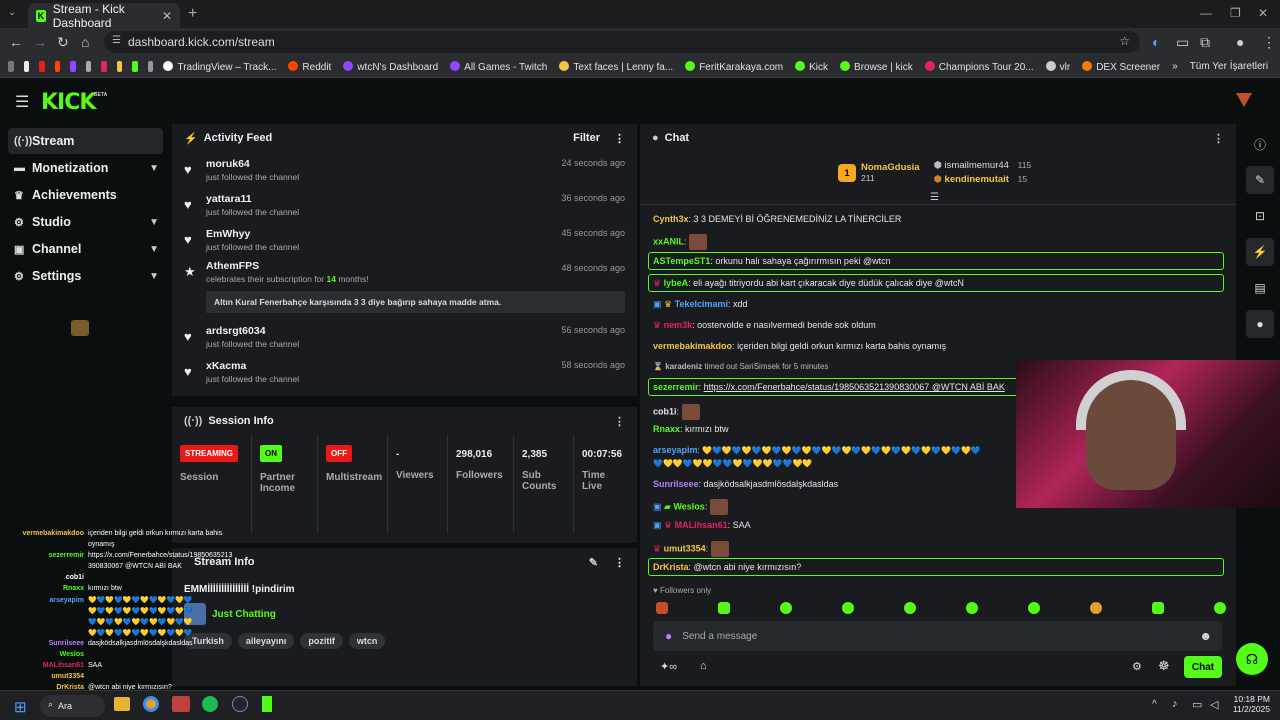 The width and height of the screenshot is (1280, 720). What do you see at coordinates (1182, 42) in the screenshot?
I see `extension-icon: ▭` at bounding box center [1182, 42].